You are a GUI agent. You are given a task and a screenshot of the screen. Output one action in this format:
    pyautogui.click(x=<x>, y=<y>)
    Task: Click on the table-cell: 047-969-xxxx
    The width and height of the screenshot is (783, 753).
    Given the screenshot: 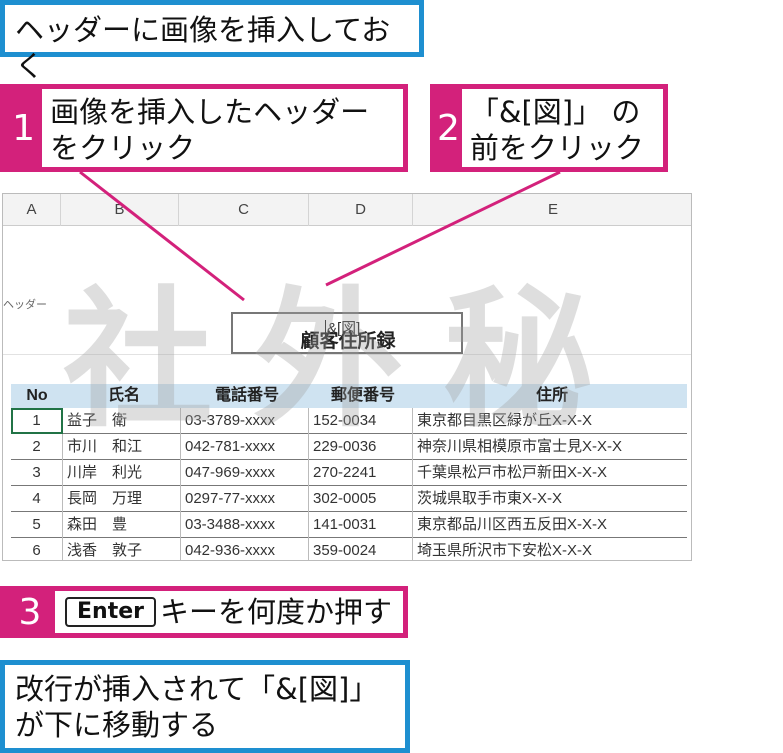 What is the action you would take?
    pyautogui.click(x=245, y=473)
    